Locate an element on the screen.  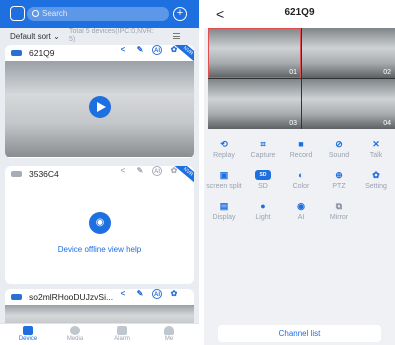
scan-icon is located at coordinates (17, 13).